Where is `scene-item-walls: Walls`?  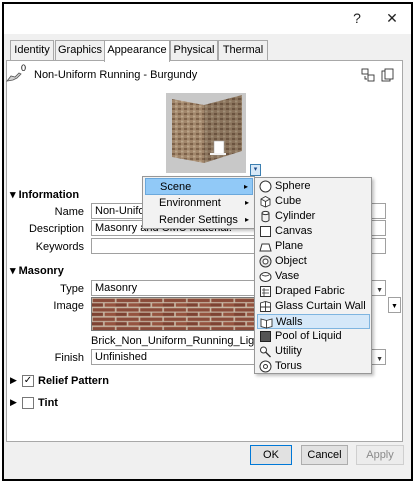
scene-item-walls: Walls is located at coordinates (313, 321).